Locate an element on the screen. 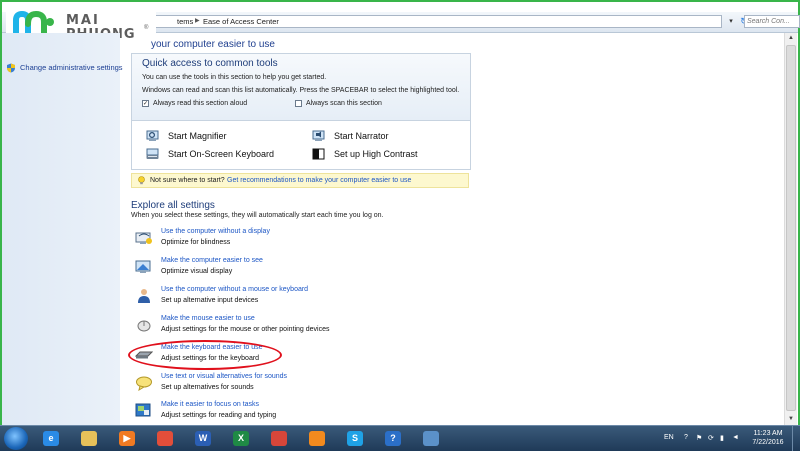 The width and height of the screenshot is (800, 451). chrome-icon is located at coordinates (165, 438).